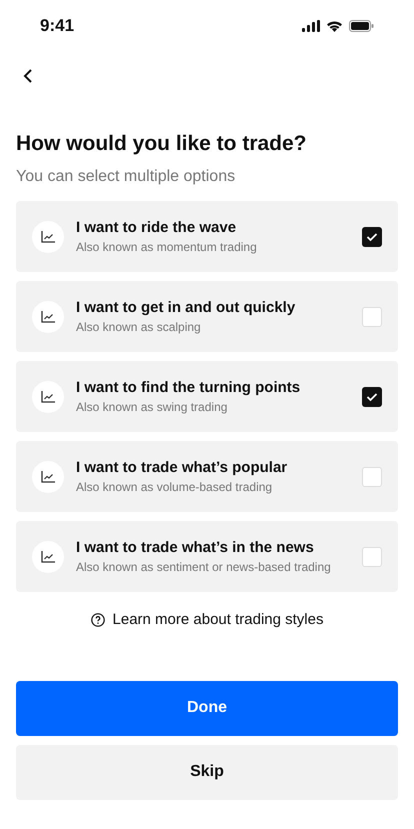 Image resolution: width=414 pixels, height=829 pixels. What do you see at coordinates (218, 620) in the screenshot?
I see `learn-more-link: Learn more about trading styles` at bounding box center [218, 620].